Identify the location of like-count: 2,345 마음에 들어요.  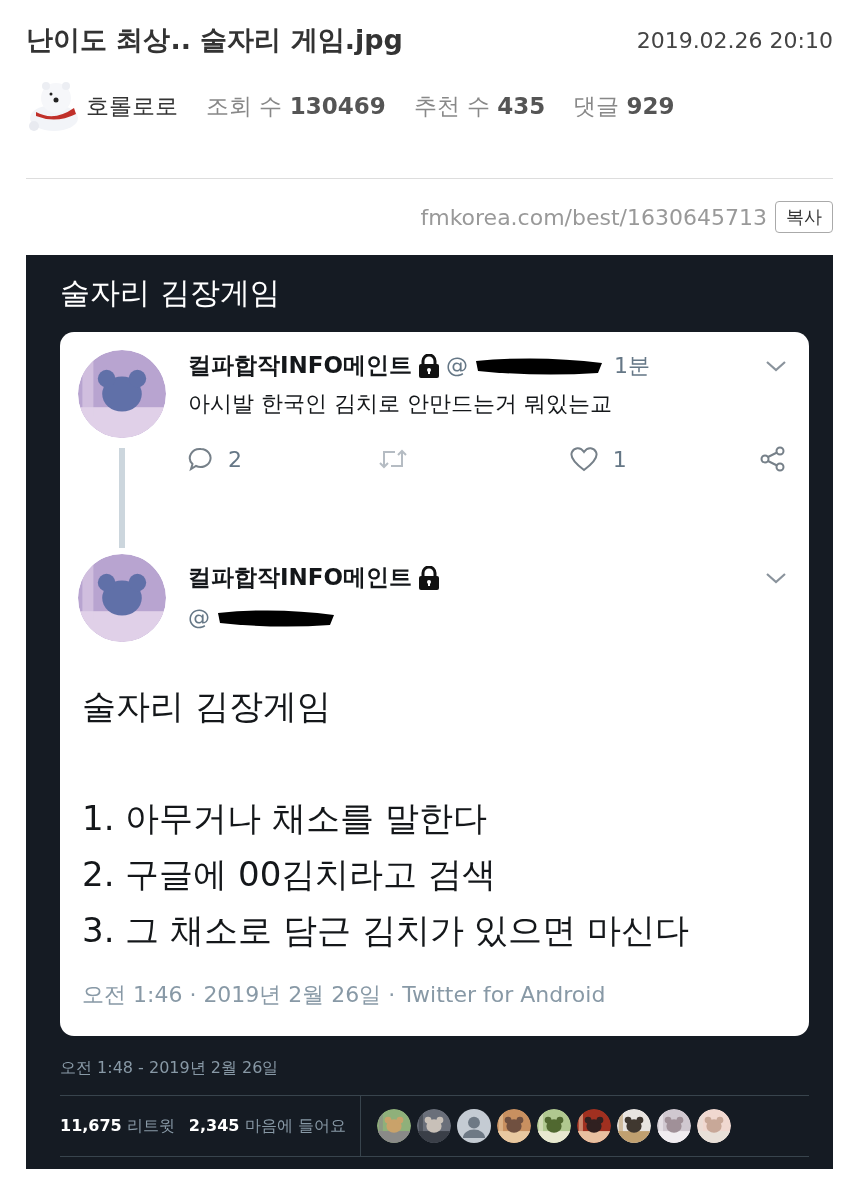
(267, 1126).